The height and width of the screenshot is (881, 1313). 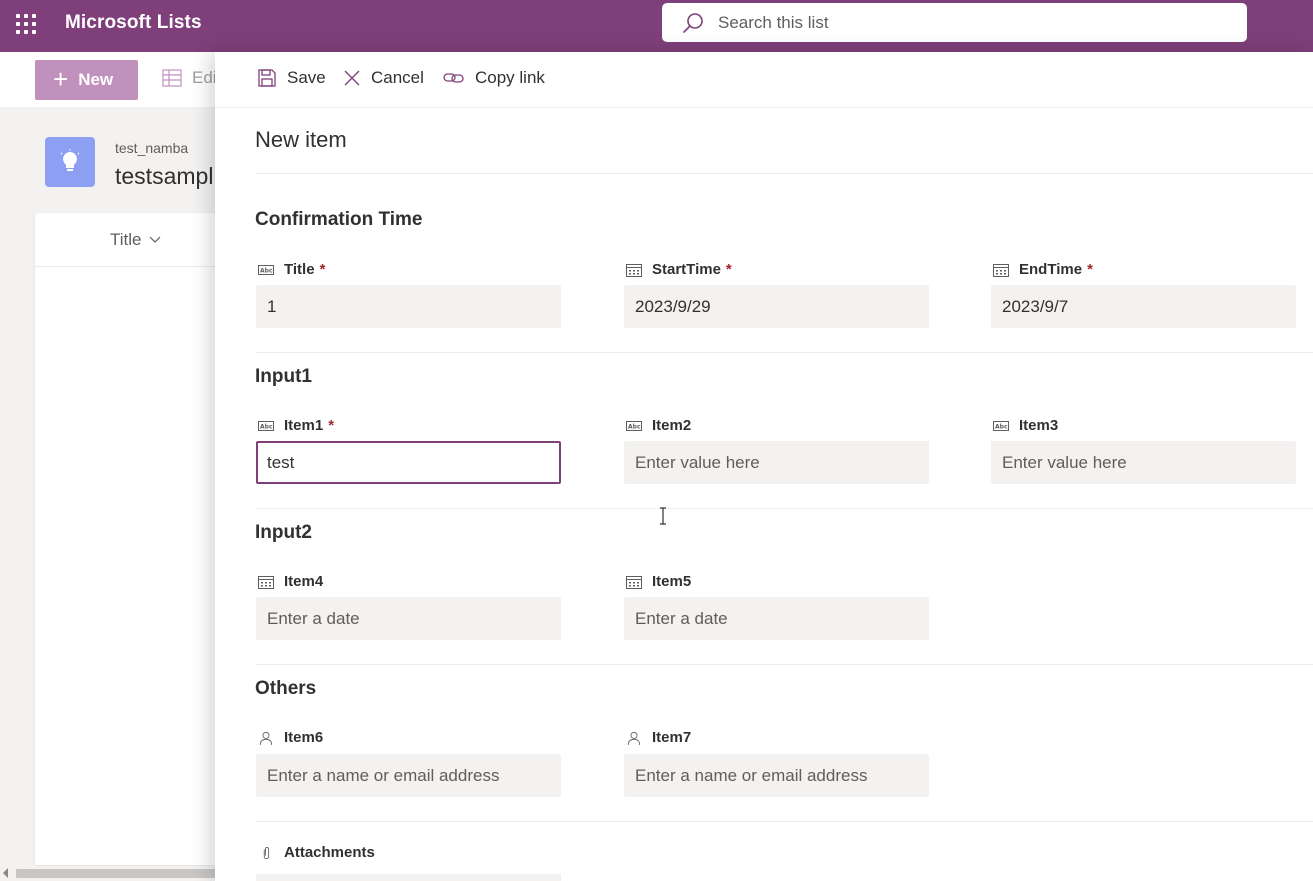 I want to click on item6-field-label: Item6, so click(x=290, y=737).